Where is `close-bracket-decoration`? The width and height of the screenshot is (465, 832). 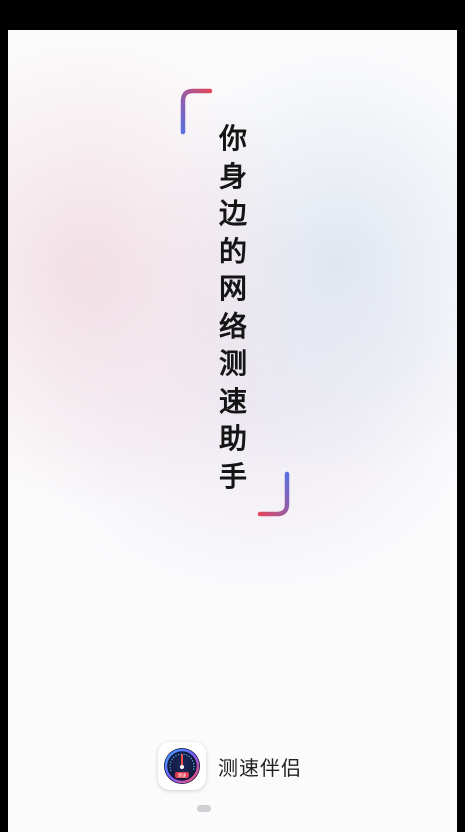 close-bracket-decoration is located at coordinates (273, 494).